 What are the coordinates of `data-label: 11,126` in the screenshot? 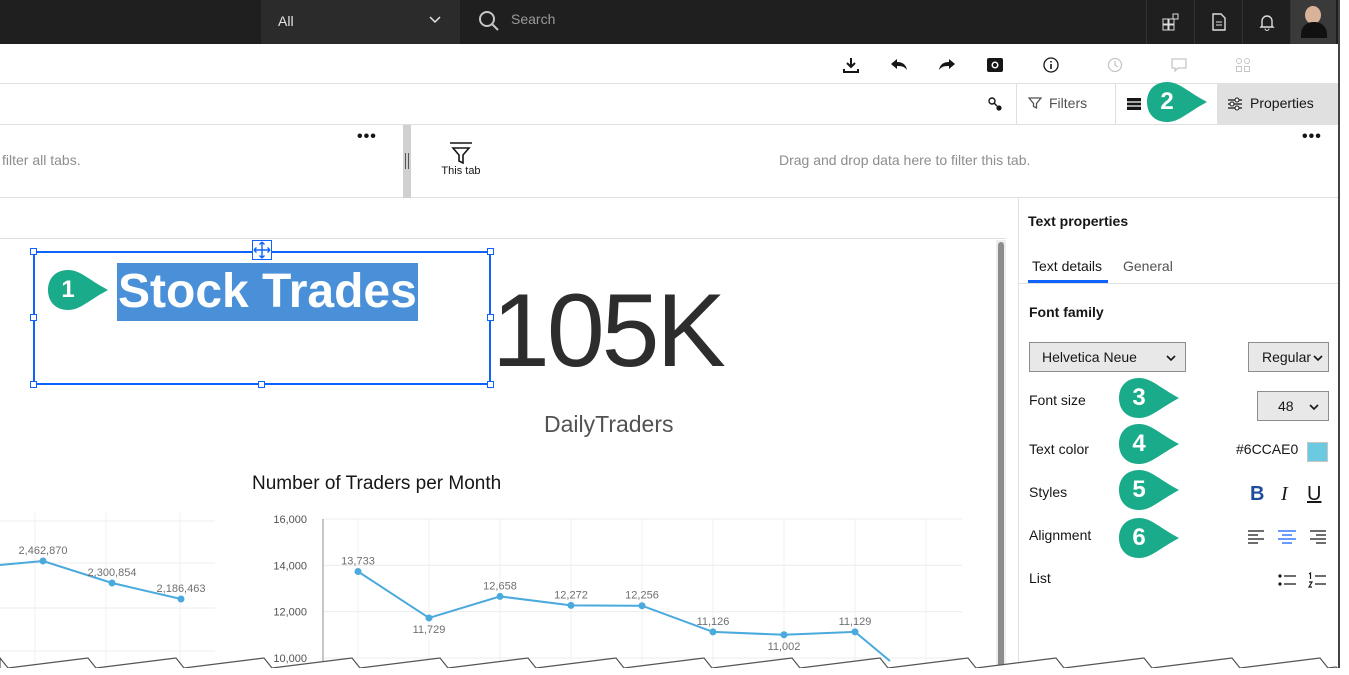 It's located at (713, 622).